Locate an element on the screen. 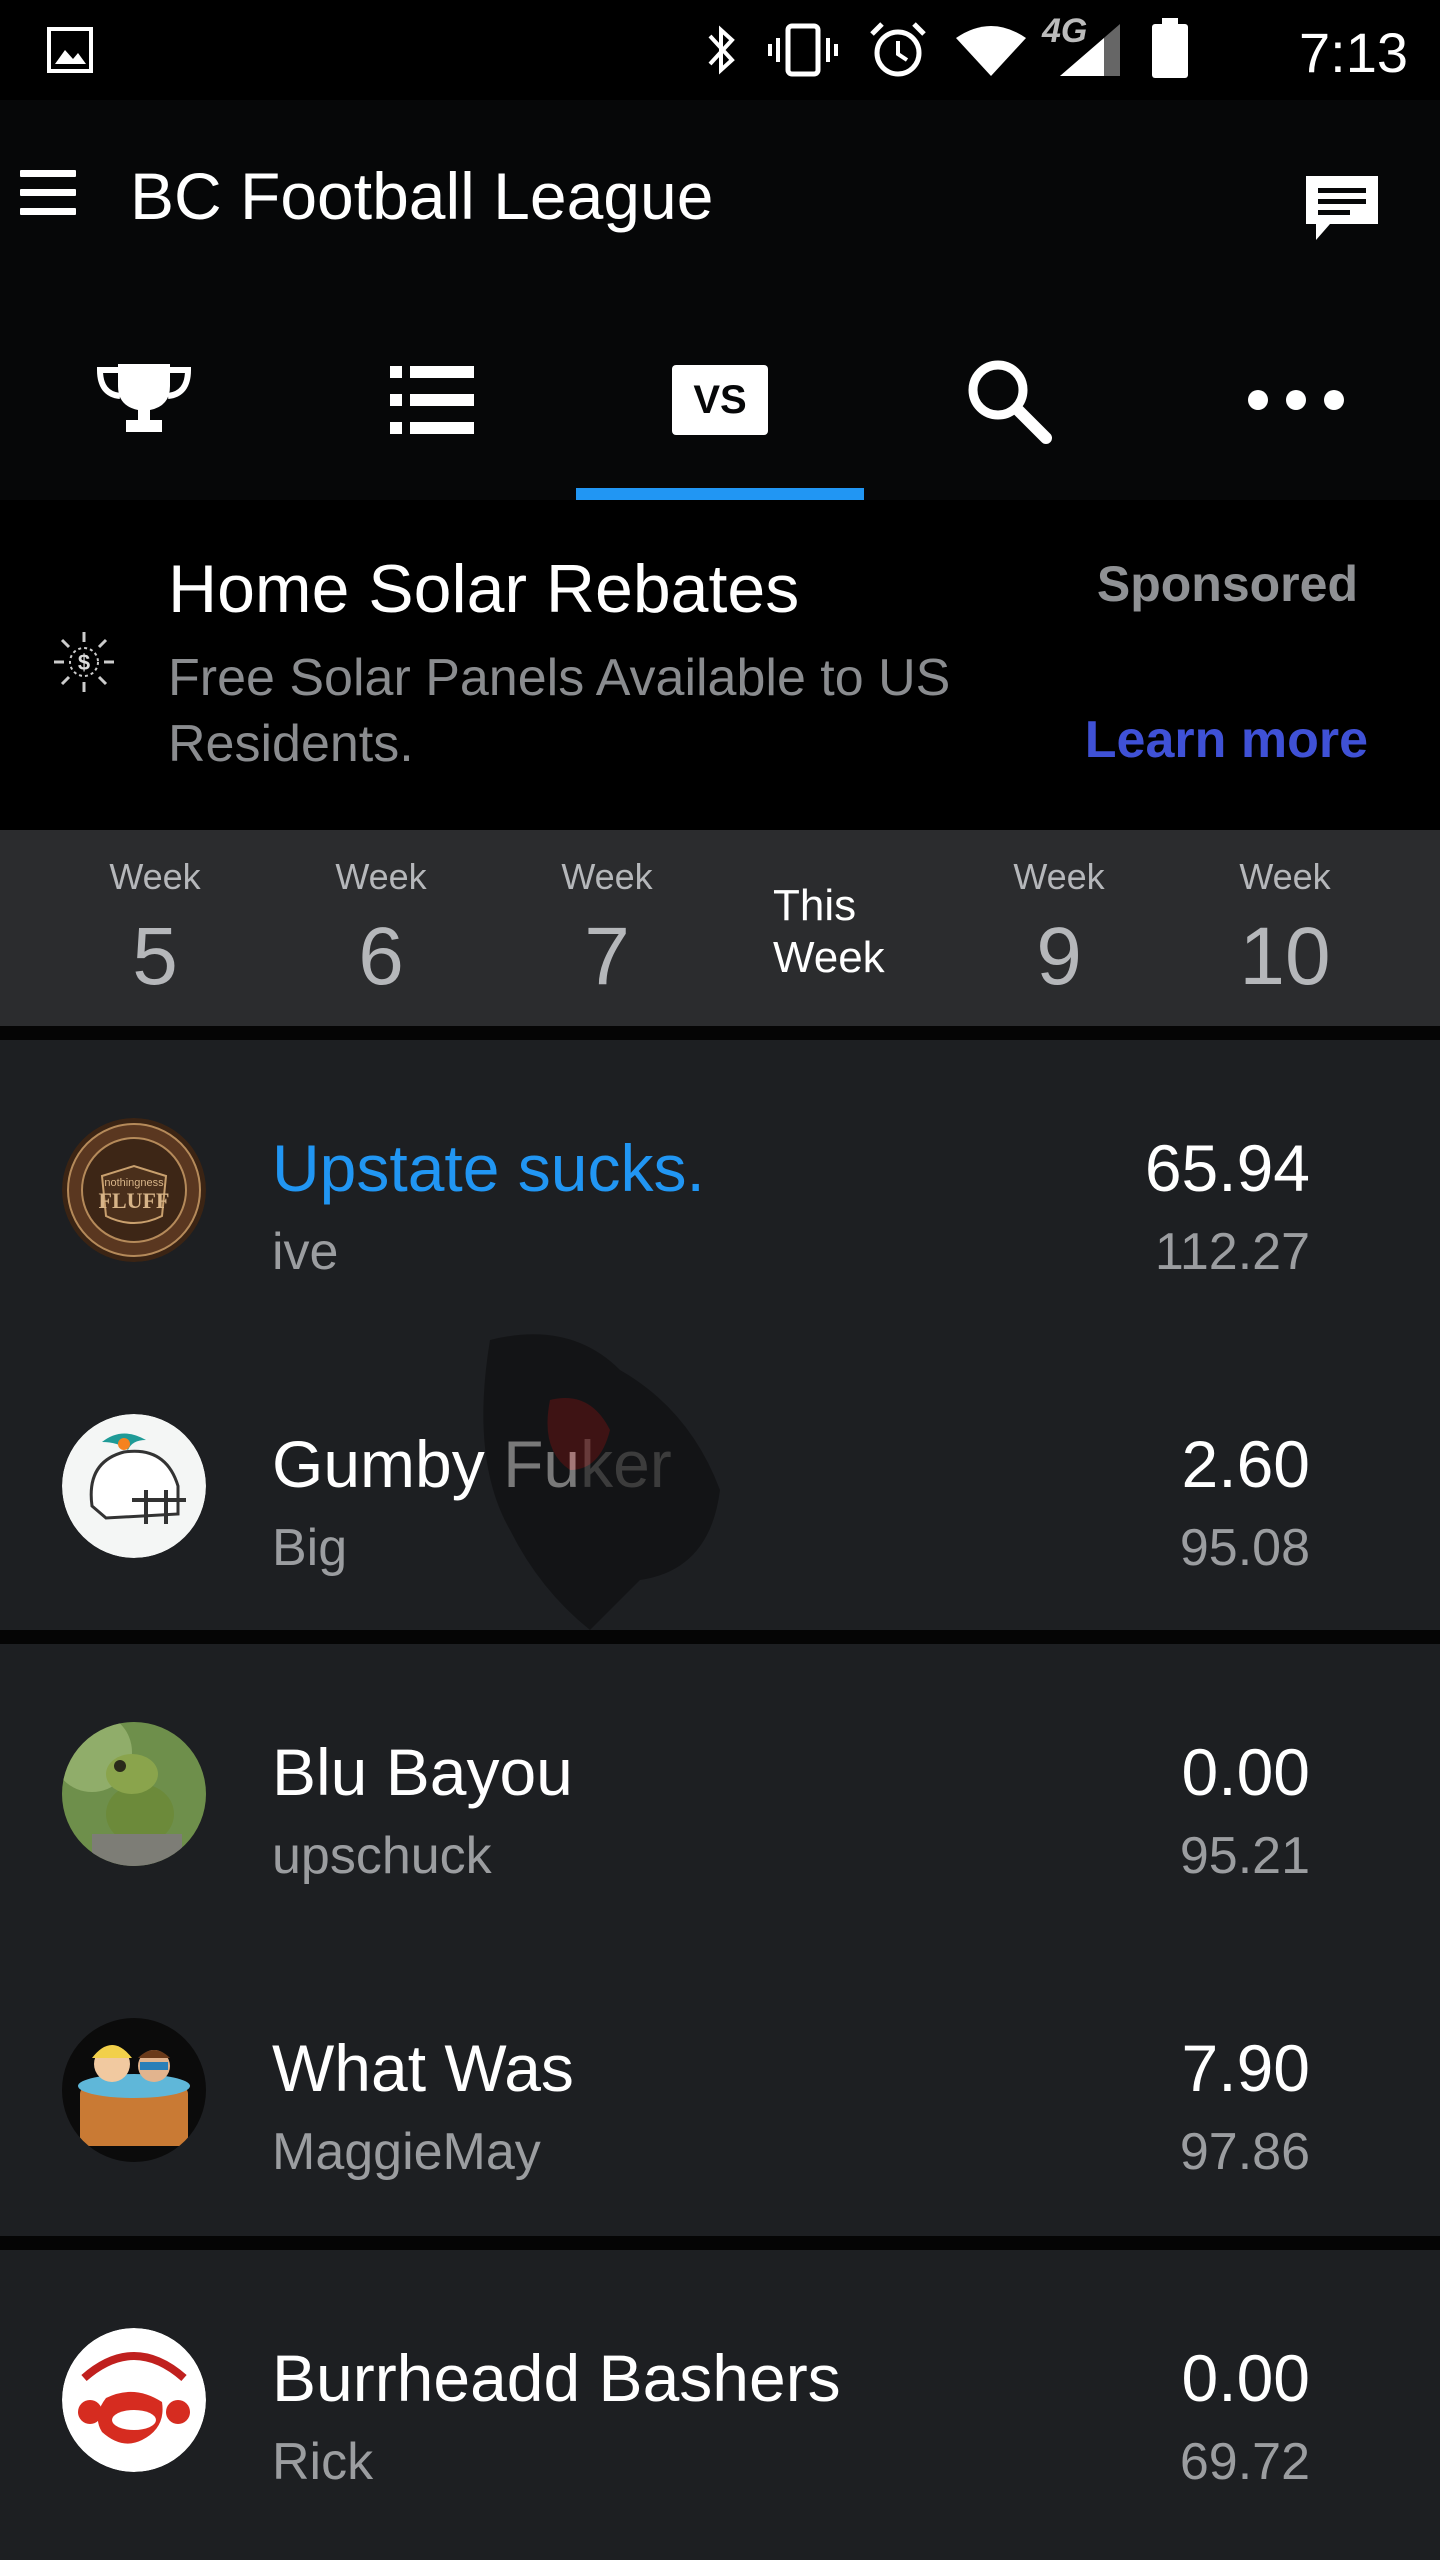 The image size is (1440, 2560). tab-search is located at coordinates (1008, 400).